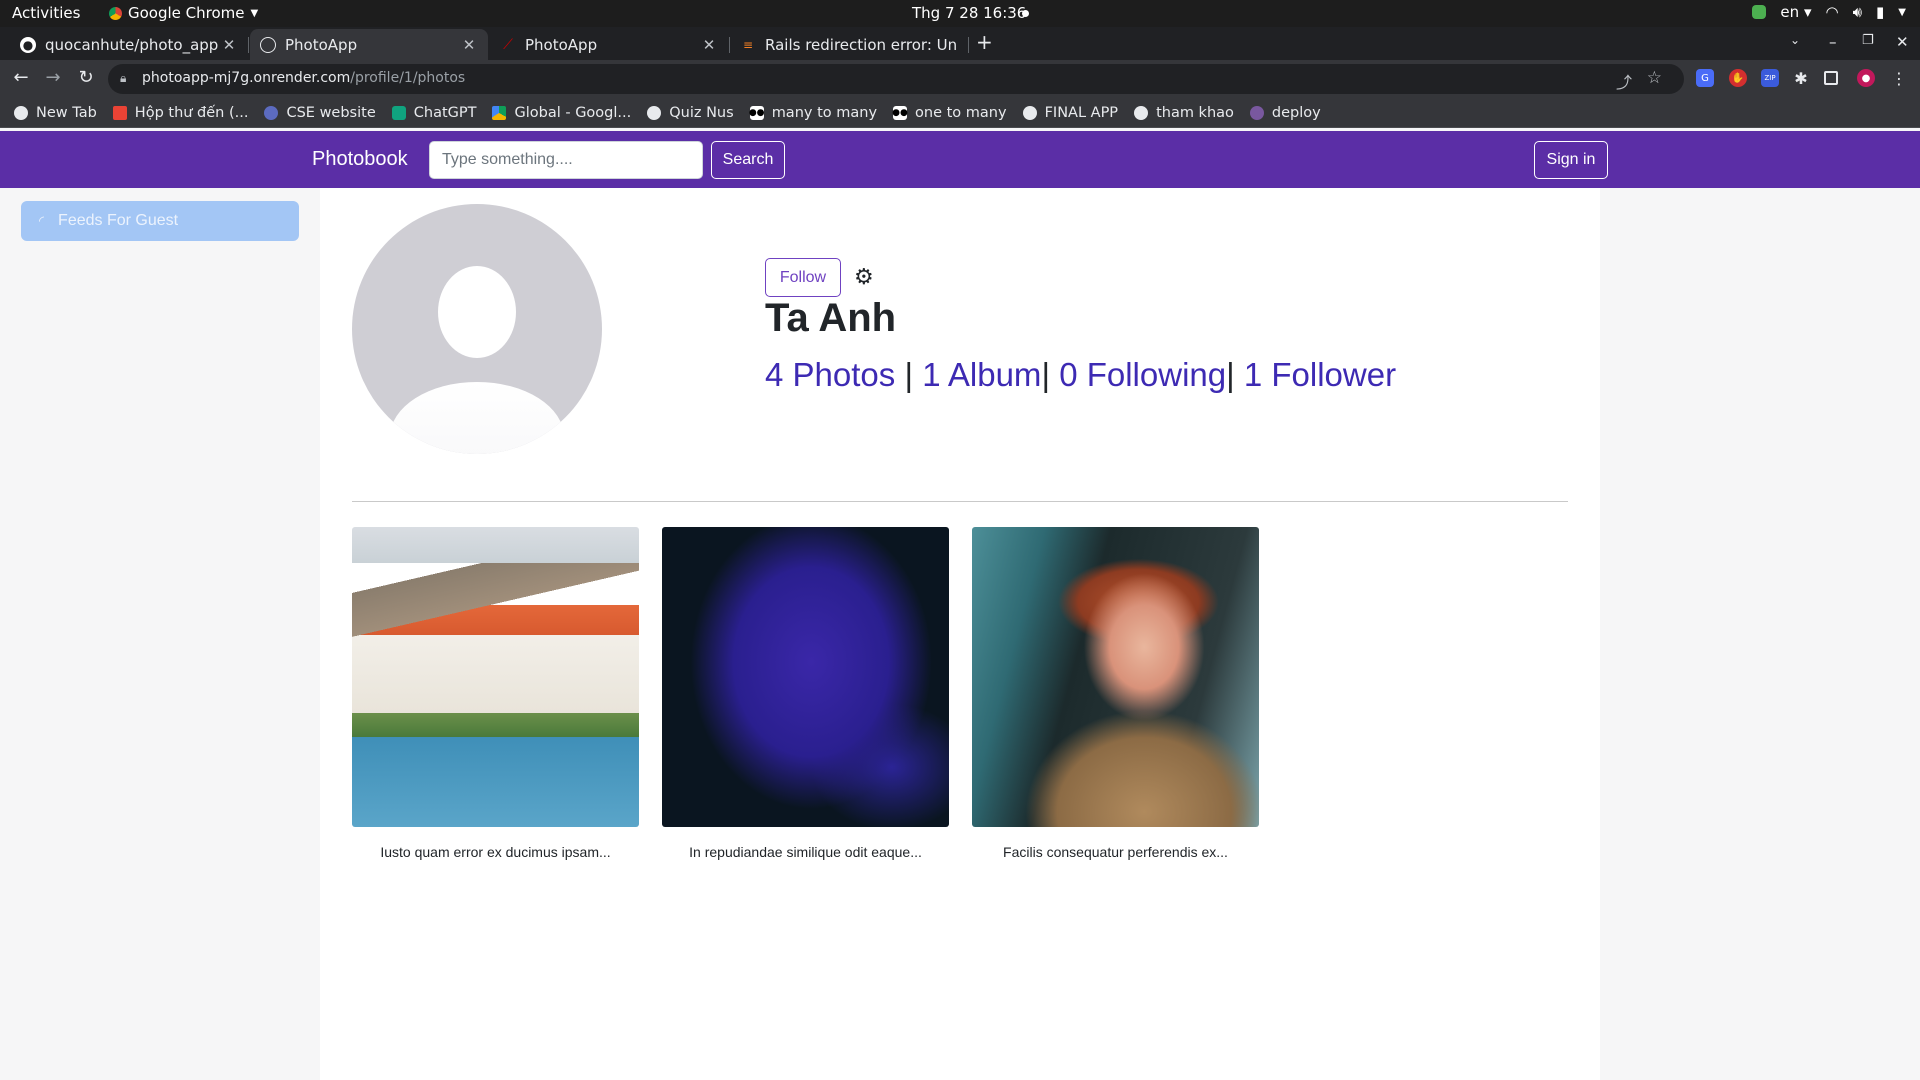 This screenshot has height=1080, width=1920. I want to click on bookmark-one-to-many: ●● one to many, so click(949, 113).